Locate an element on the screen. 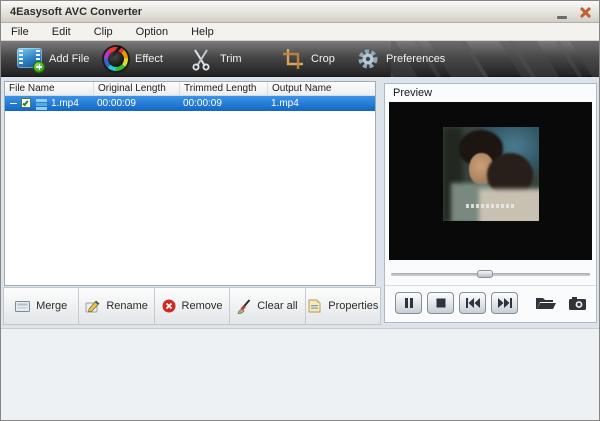  next-button is located at coordinates (504, 303).